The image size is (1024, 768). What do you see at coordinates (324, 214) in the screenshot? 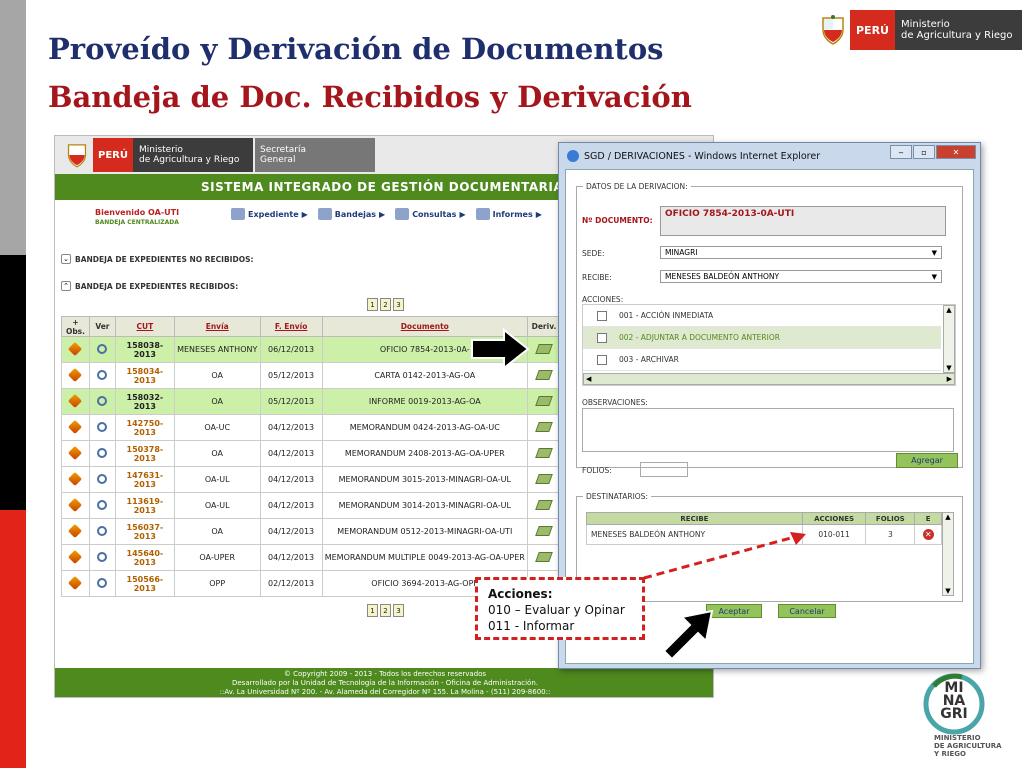
I see `trays-icon` at bounding box center [324, 214].